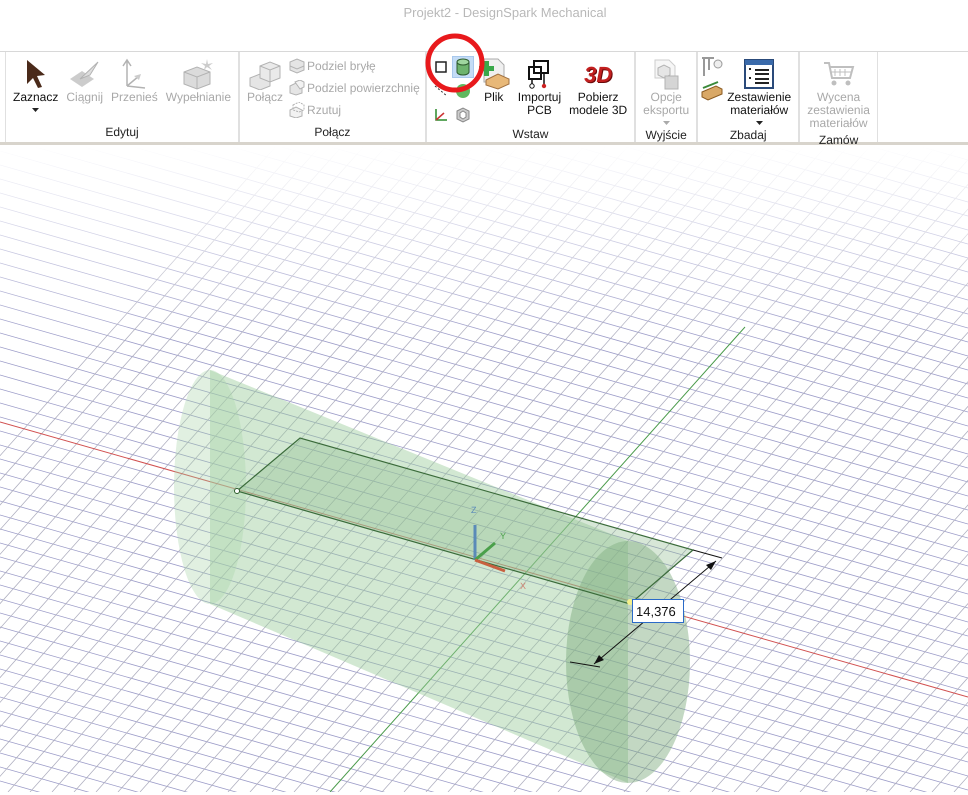 This screenshot has width=968, height=795. What do you see at coordinates (441, 67) in the screenshot?
I see `rectangle-icon` at bounding box center [441, 67].